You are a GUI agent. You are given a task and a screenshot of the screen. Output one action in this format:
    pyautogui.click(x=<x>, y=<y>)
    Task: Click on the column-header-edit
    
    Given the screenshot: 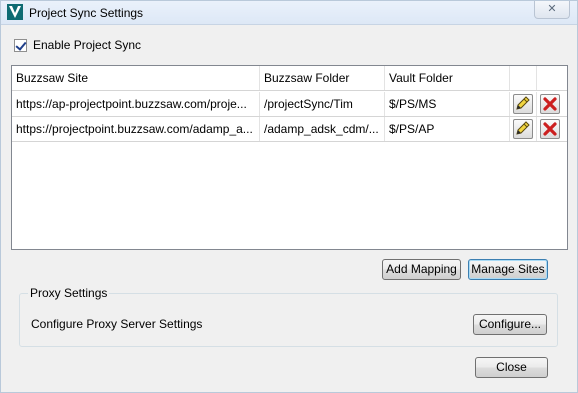 What is the action you would take?
    pyautogui.click(x=523, y=78)
    